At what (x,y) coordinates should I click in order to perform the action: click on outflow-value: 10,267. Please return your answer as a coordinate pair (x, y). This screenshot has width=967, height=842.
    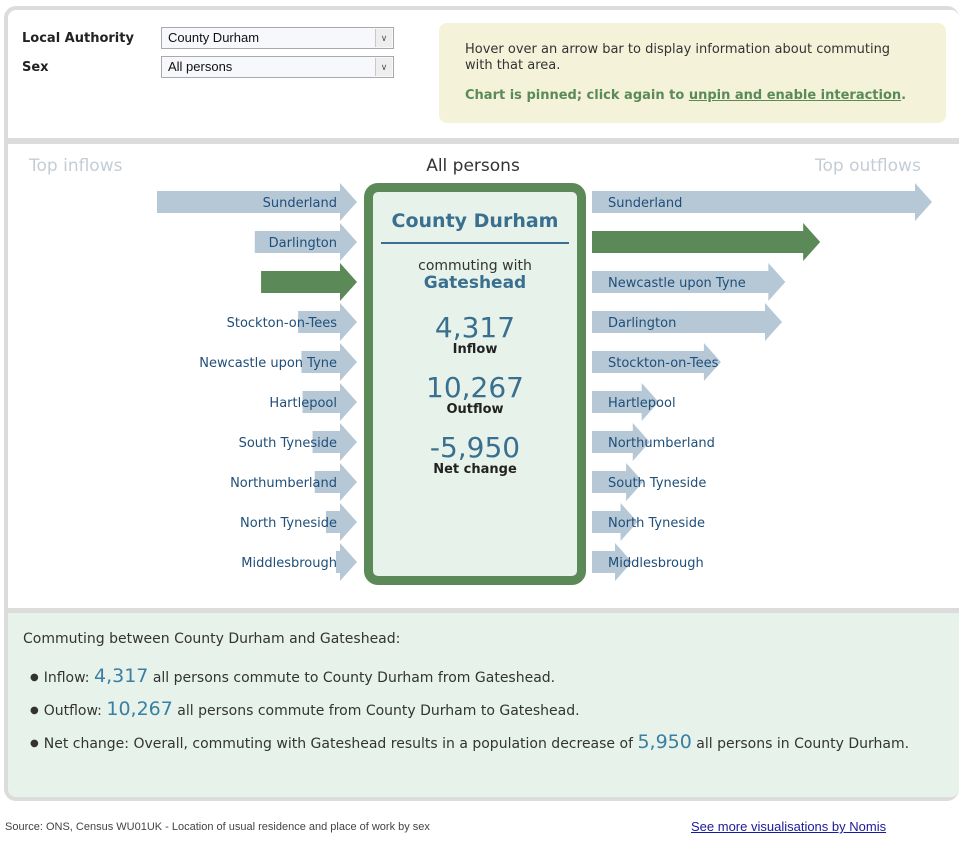
    Looking at the image, I should click on (475, 387).